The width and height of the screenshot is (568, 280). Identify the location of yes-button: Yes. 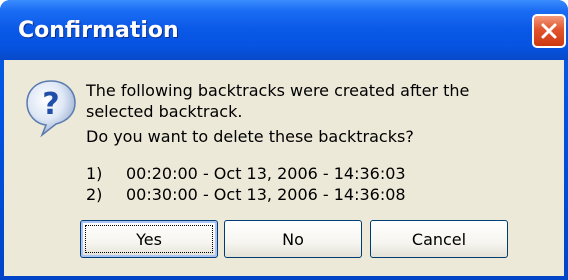
(149, 239).